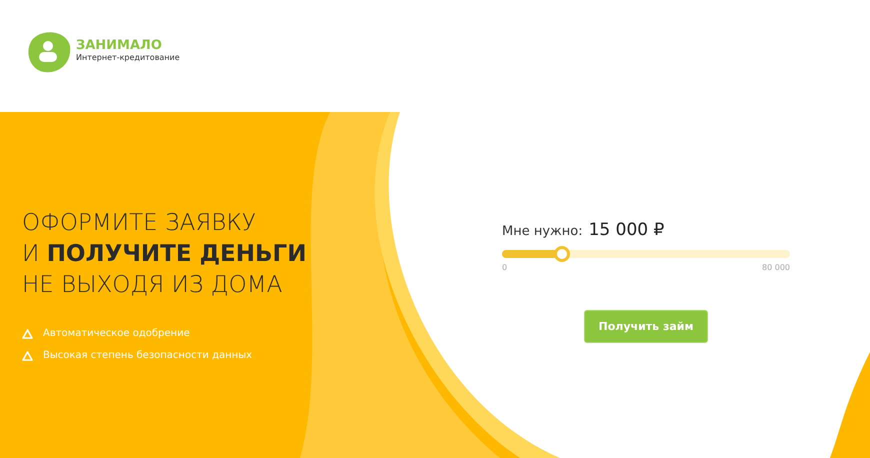 The width and height of the screenshot is (870, 458). Describe the element at coordinates (49, 52) in the screenshot. I see `logo-icon` at that location.